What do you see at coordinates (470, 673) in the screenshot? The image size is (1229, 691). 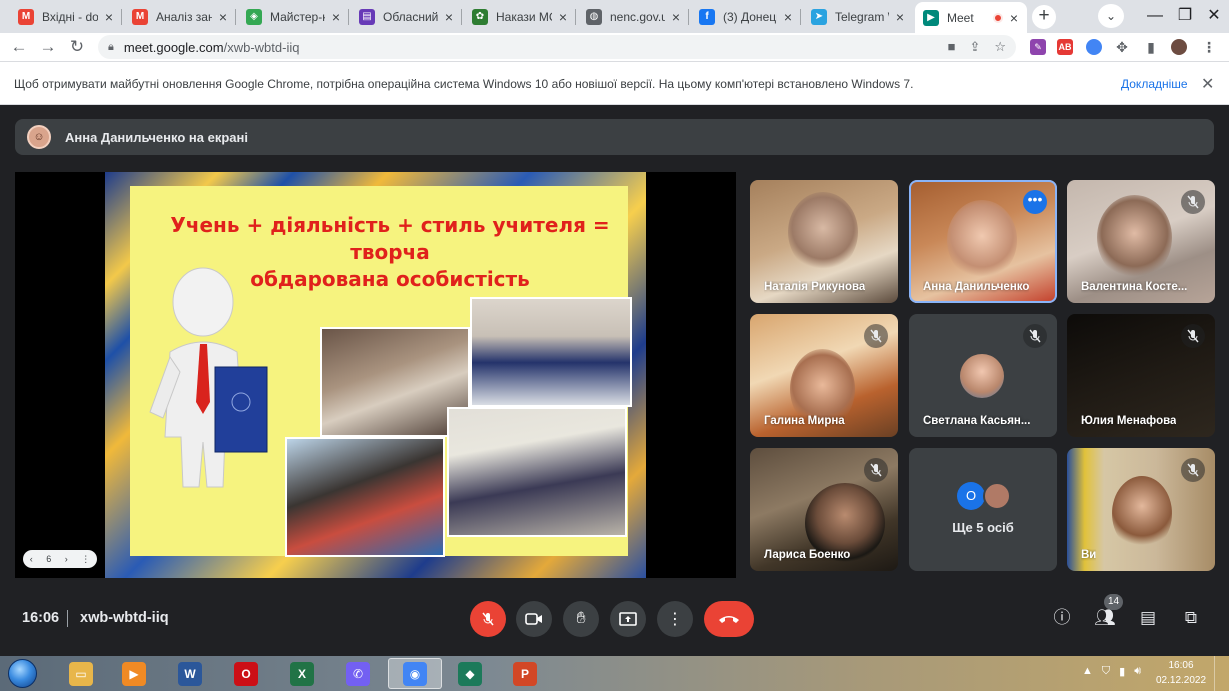 I see `taskbar-app-button: ◆` at bounding box center [470, 673].